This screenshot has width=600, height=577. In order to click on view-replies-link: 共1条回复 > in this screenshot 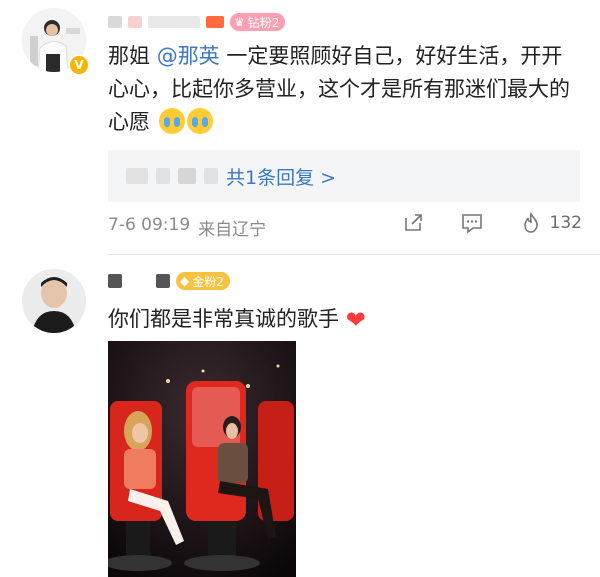, I will do `click(281, 176)`.